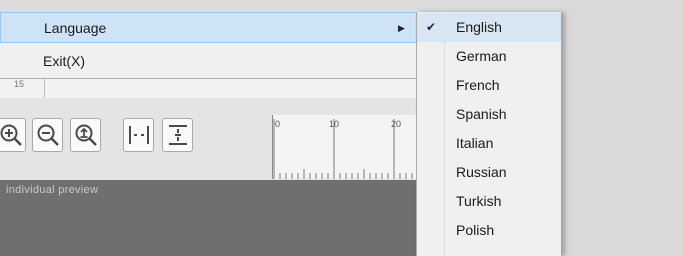  I want to click on horizontal-ruler: 0 10 20, so click(347, 147).